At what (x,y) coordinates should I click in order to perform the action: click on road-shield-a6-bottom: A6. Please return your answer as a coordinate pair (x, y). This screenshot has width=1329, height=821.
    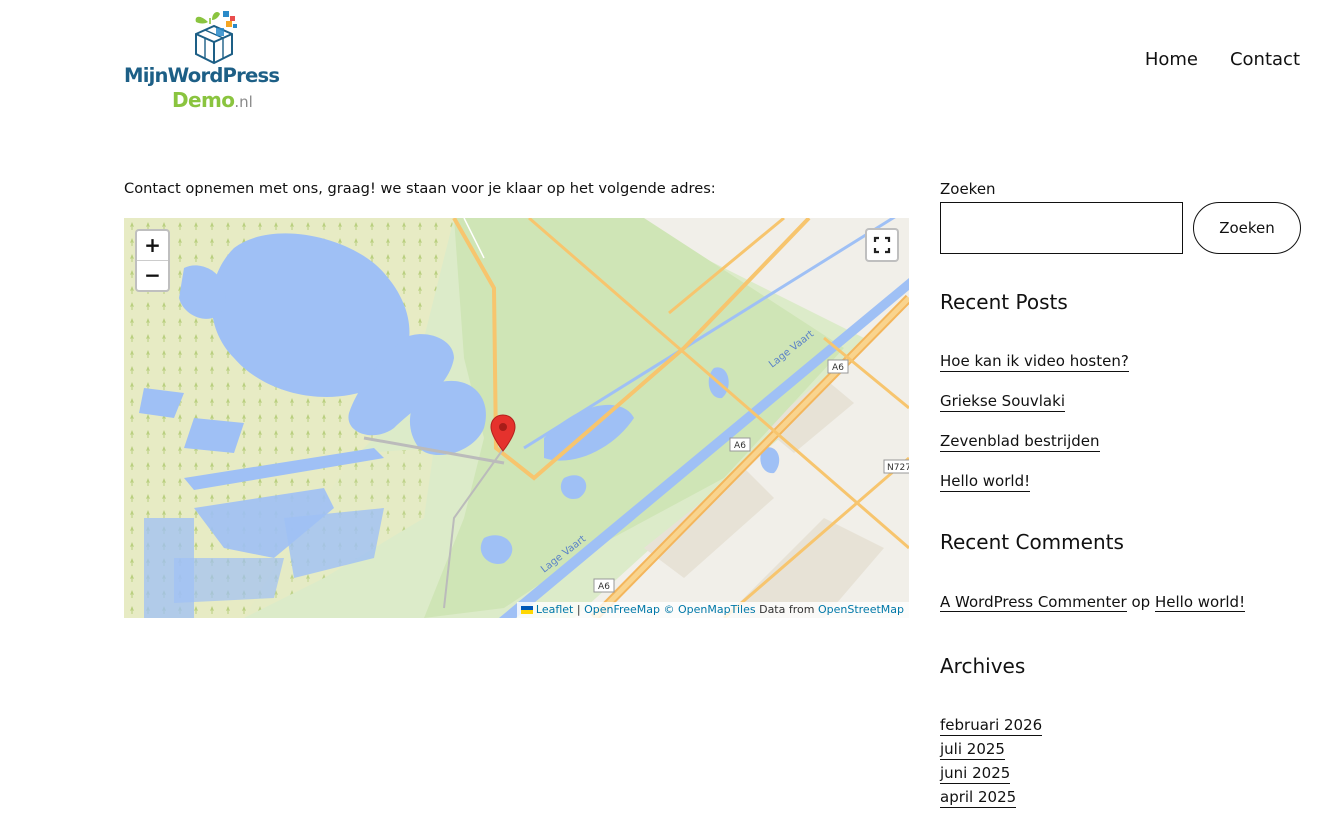
    Looking at the image, I should click on (604, 585).